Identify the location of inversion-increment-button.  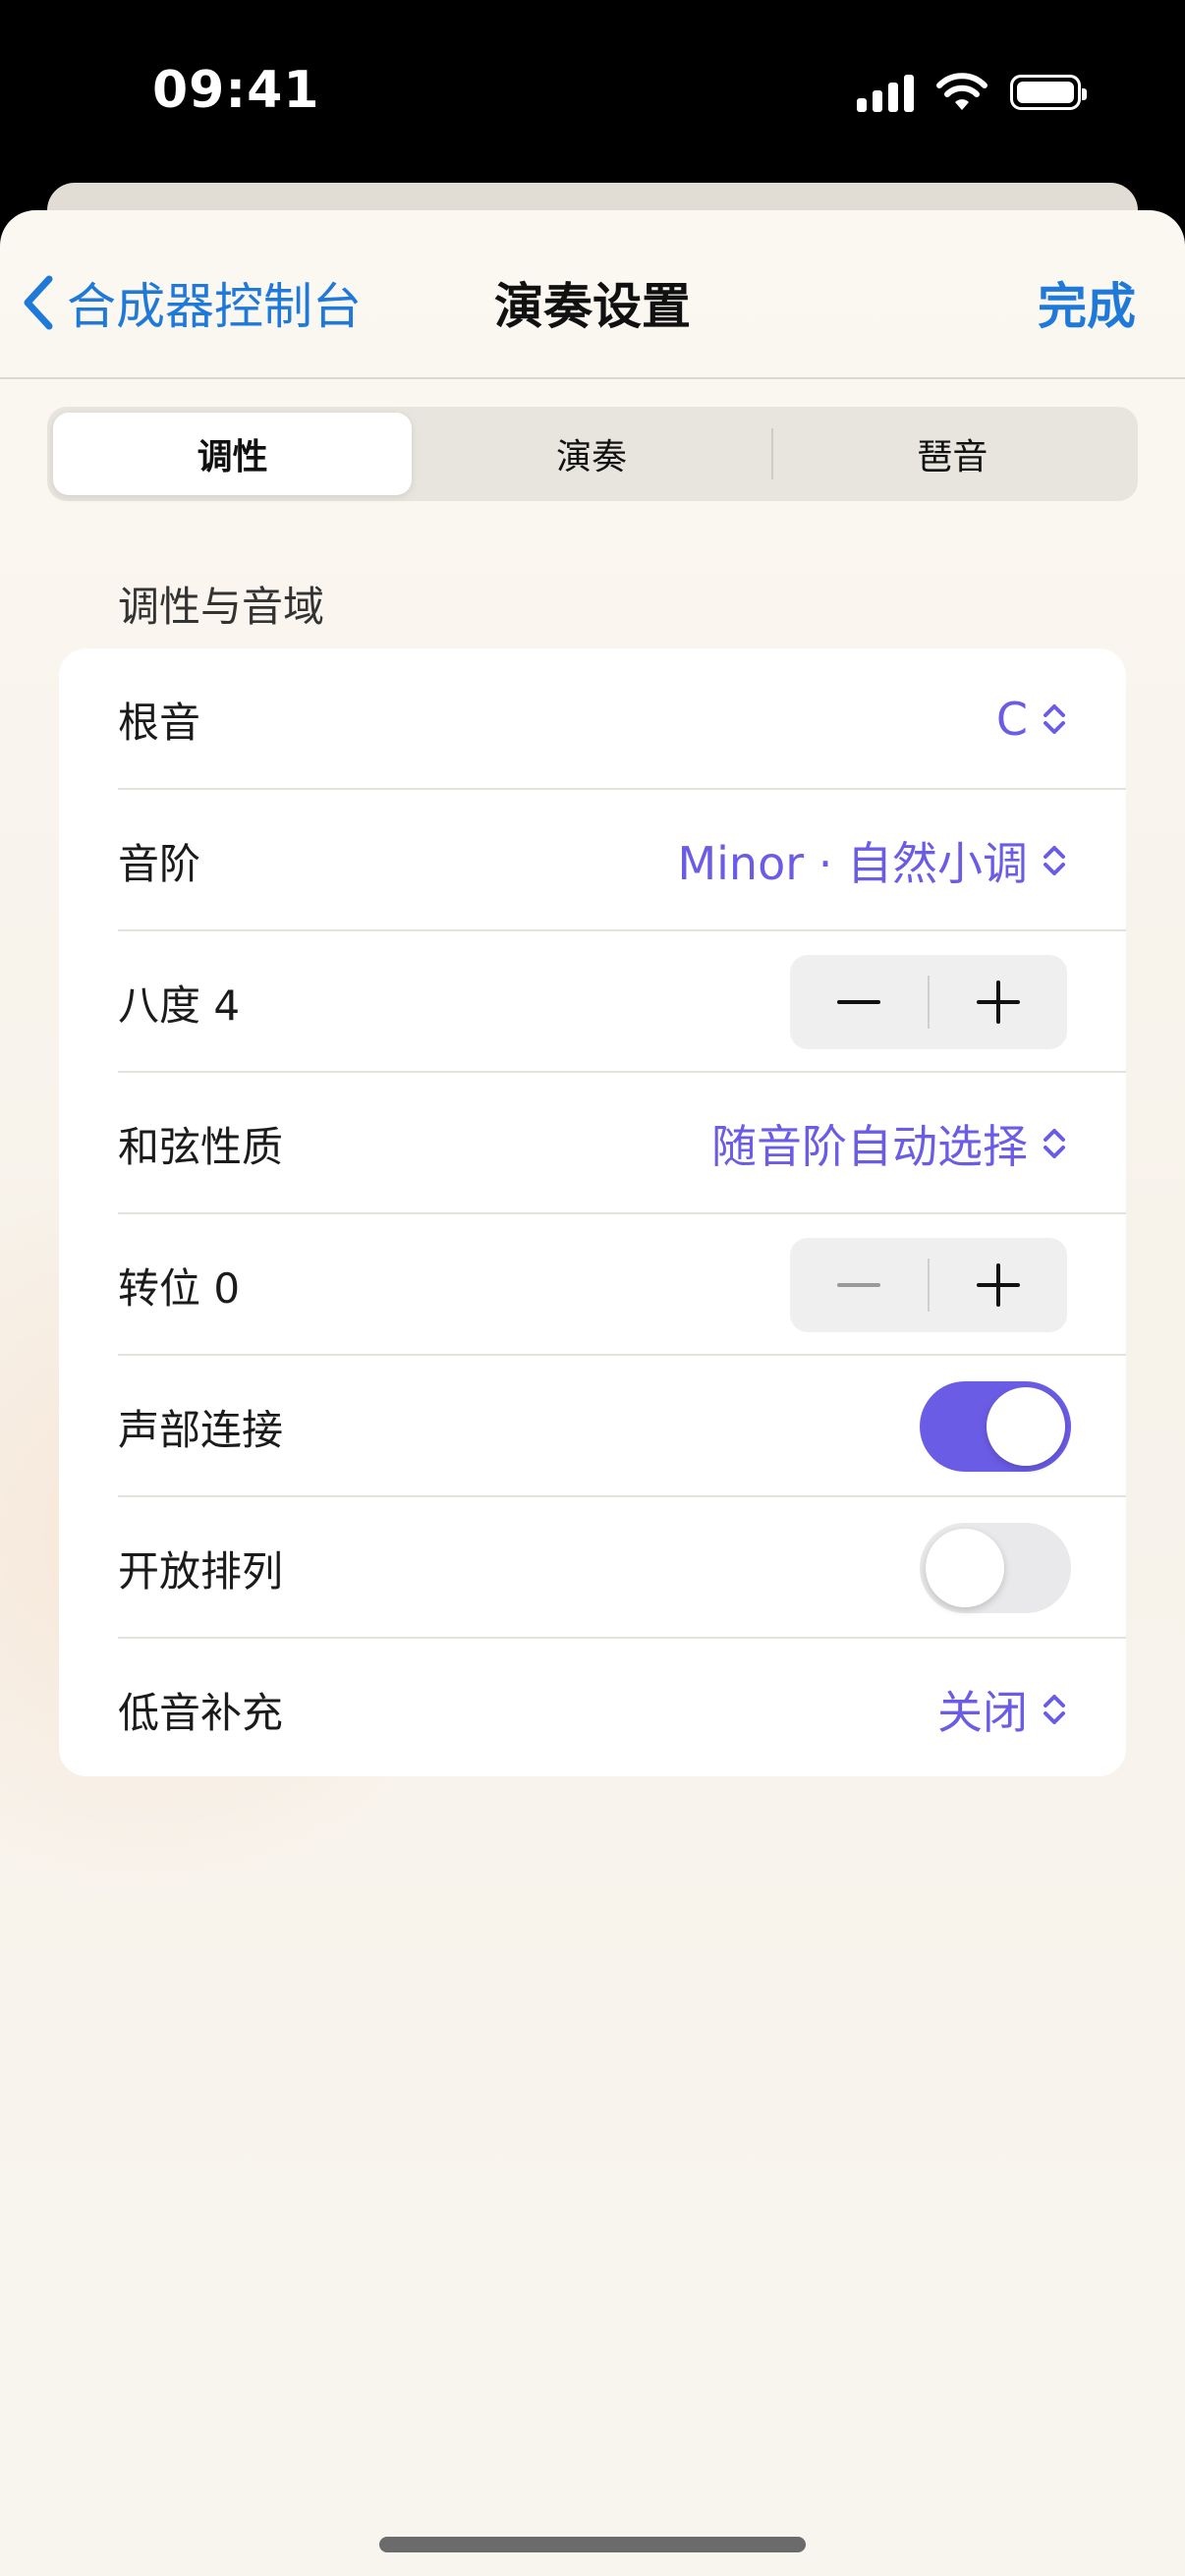
(999, 1285).